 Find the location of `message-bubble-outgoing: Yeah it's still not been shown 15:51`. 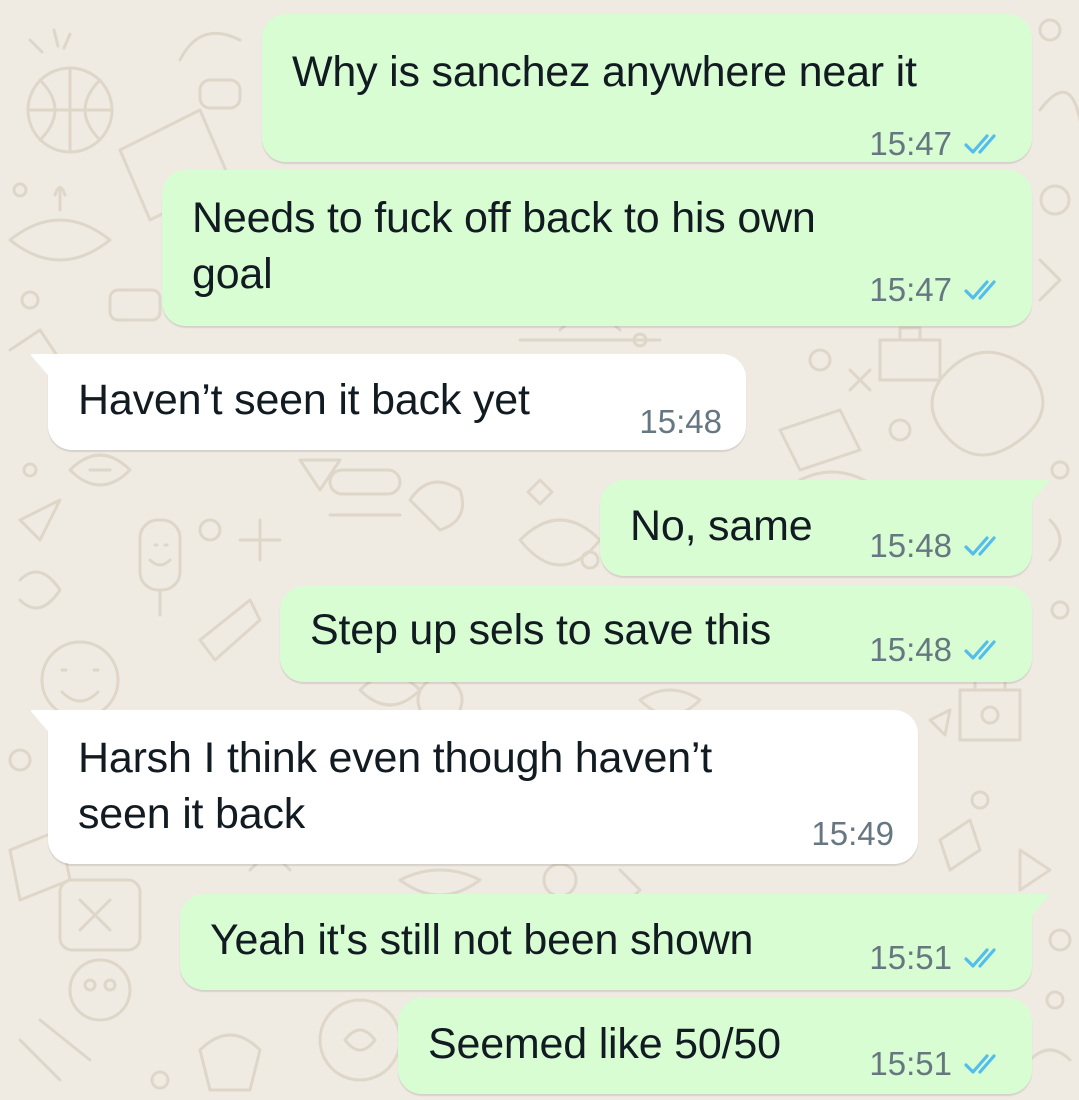

message-bubble-outgoing: Yeah it's still not been shown 15:51 is located at coordinates (615, 942).